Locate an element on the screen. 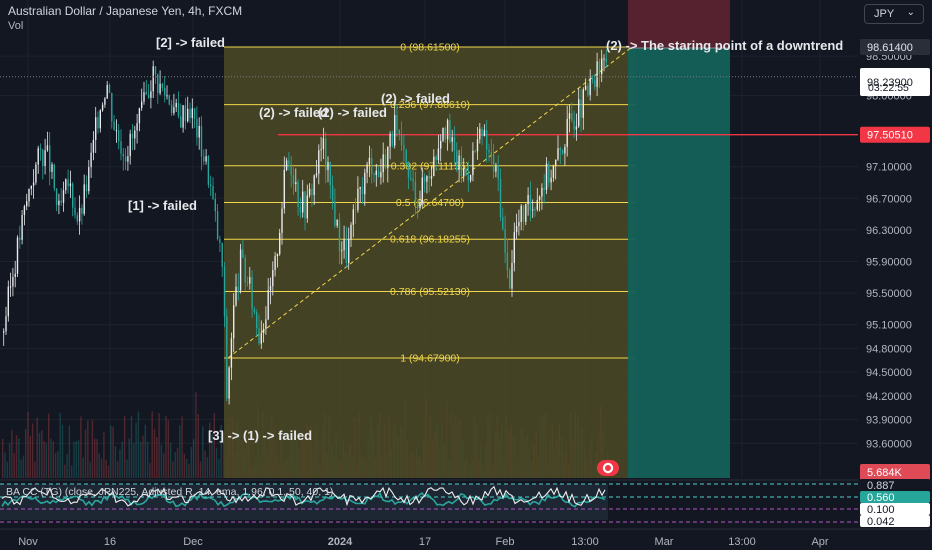 This screenshot has width=932, height=550. price-tick-label: 96.70000 is located at coordinates (889, 199).